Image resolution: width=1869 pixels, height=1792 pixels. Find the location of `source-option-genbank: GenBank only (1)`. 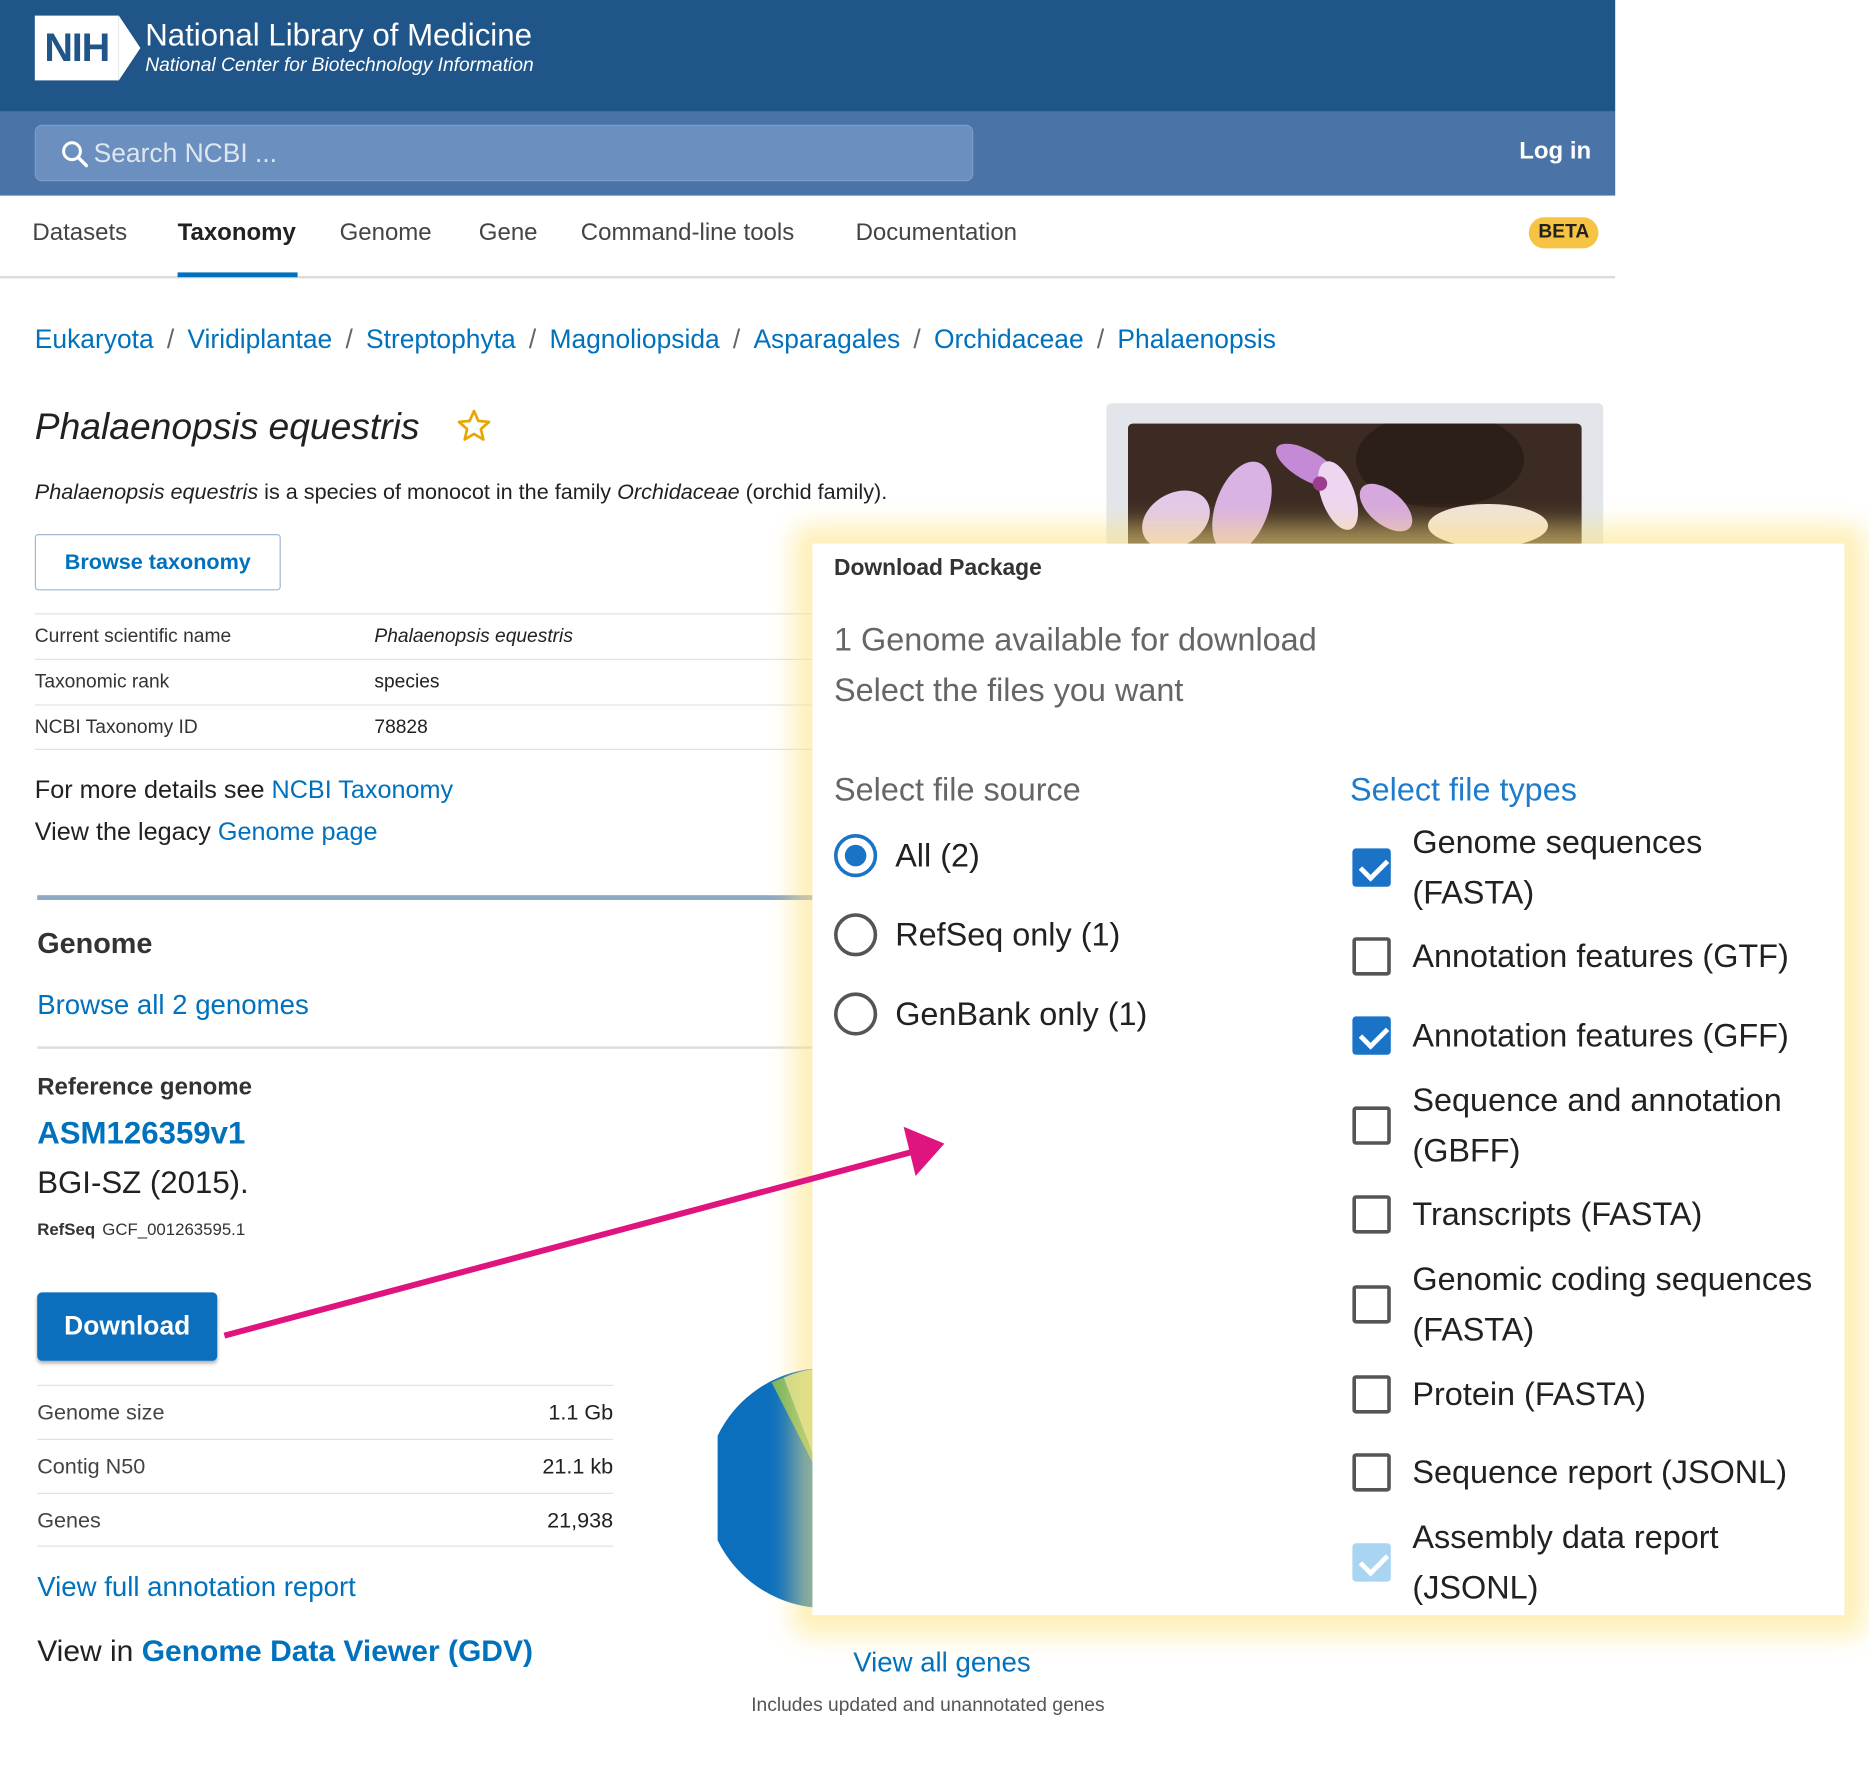

source-option-genbank: GenBank only (1) is located at coordinates (990, 1014).